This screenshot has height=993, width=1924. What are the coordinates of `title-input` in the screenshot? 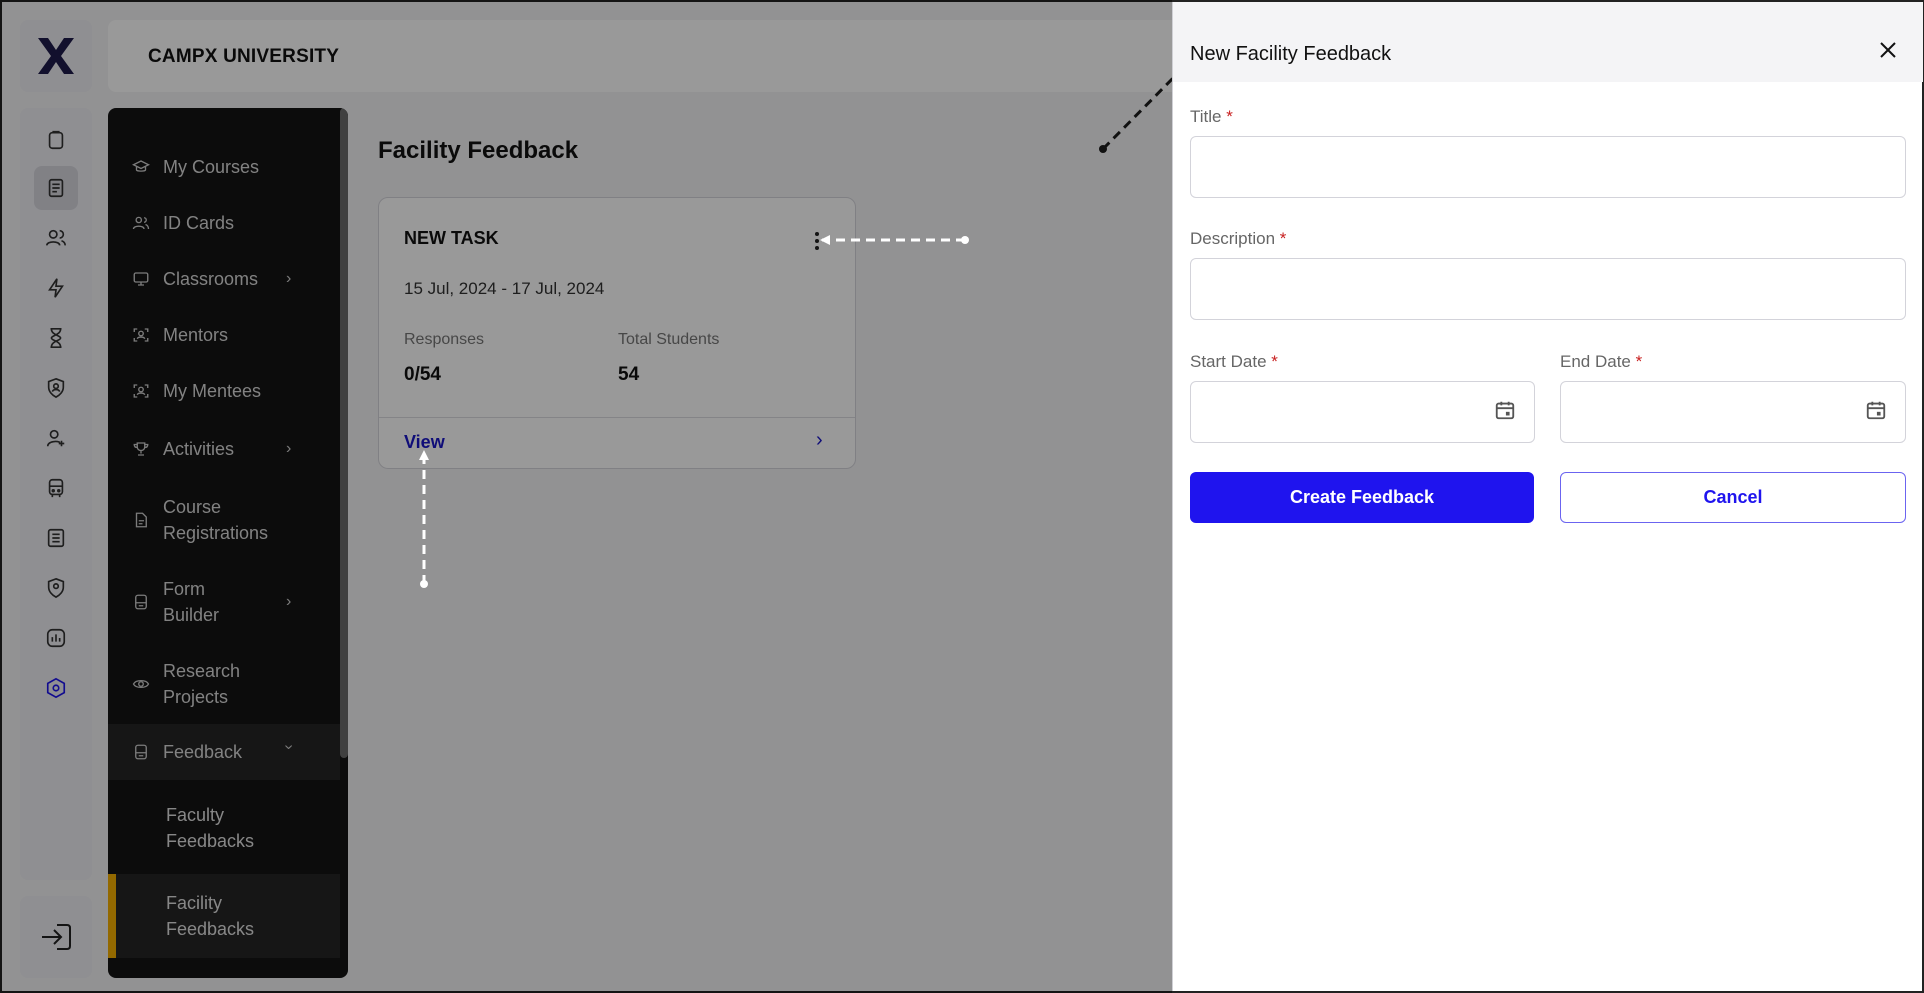 It's located at (1548, 167).